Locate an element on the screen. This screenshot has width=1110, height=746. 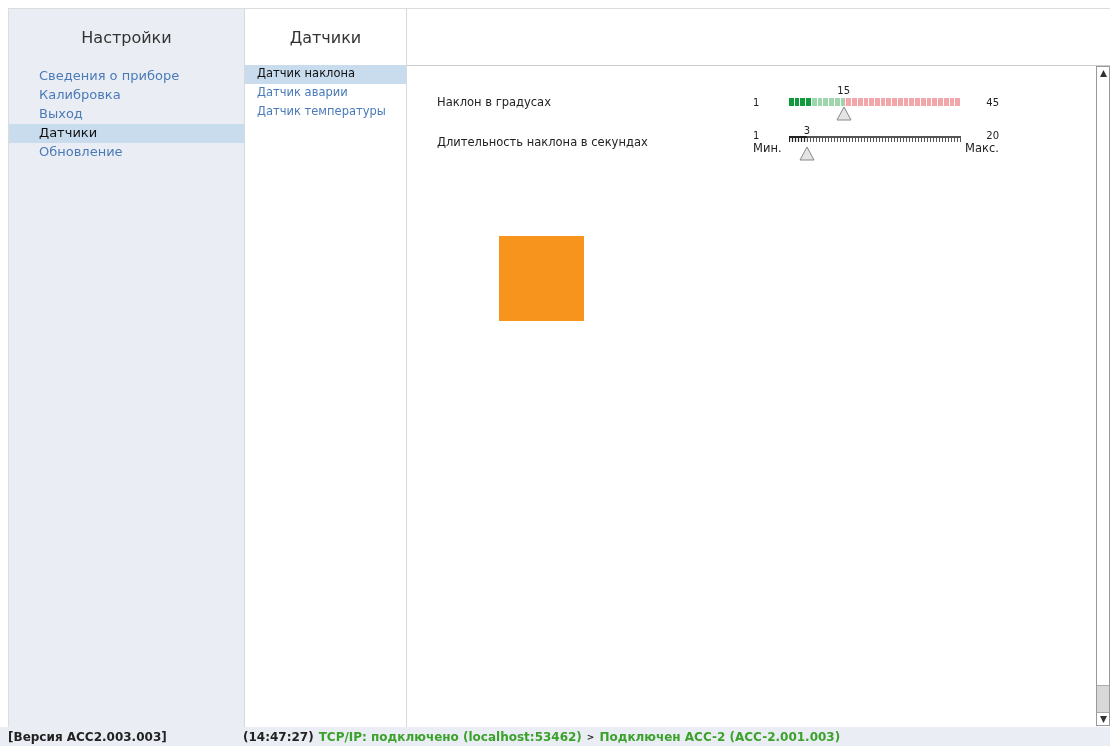
setting-label: Длительность наклона в секундах is located at coordinates (543, 142).